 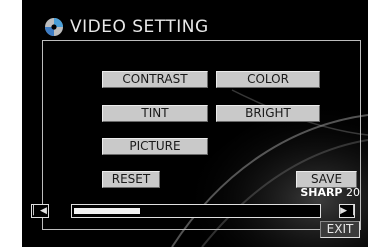 I want to click on color-button: COLOR, so click(x=268, y=79).